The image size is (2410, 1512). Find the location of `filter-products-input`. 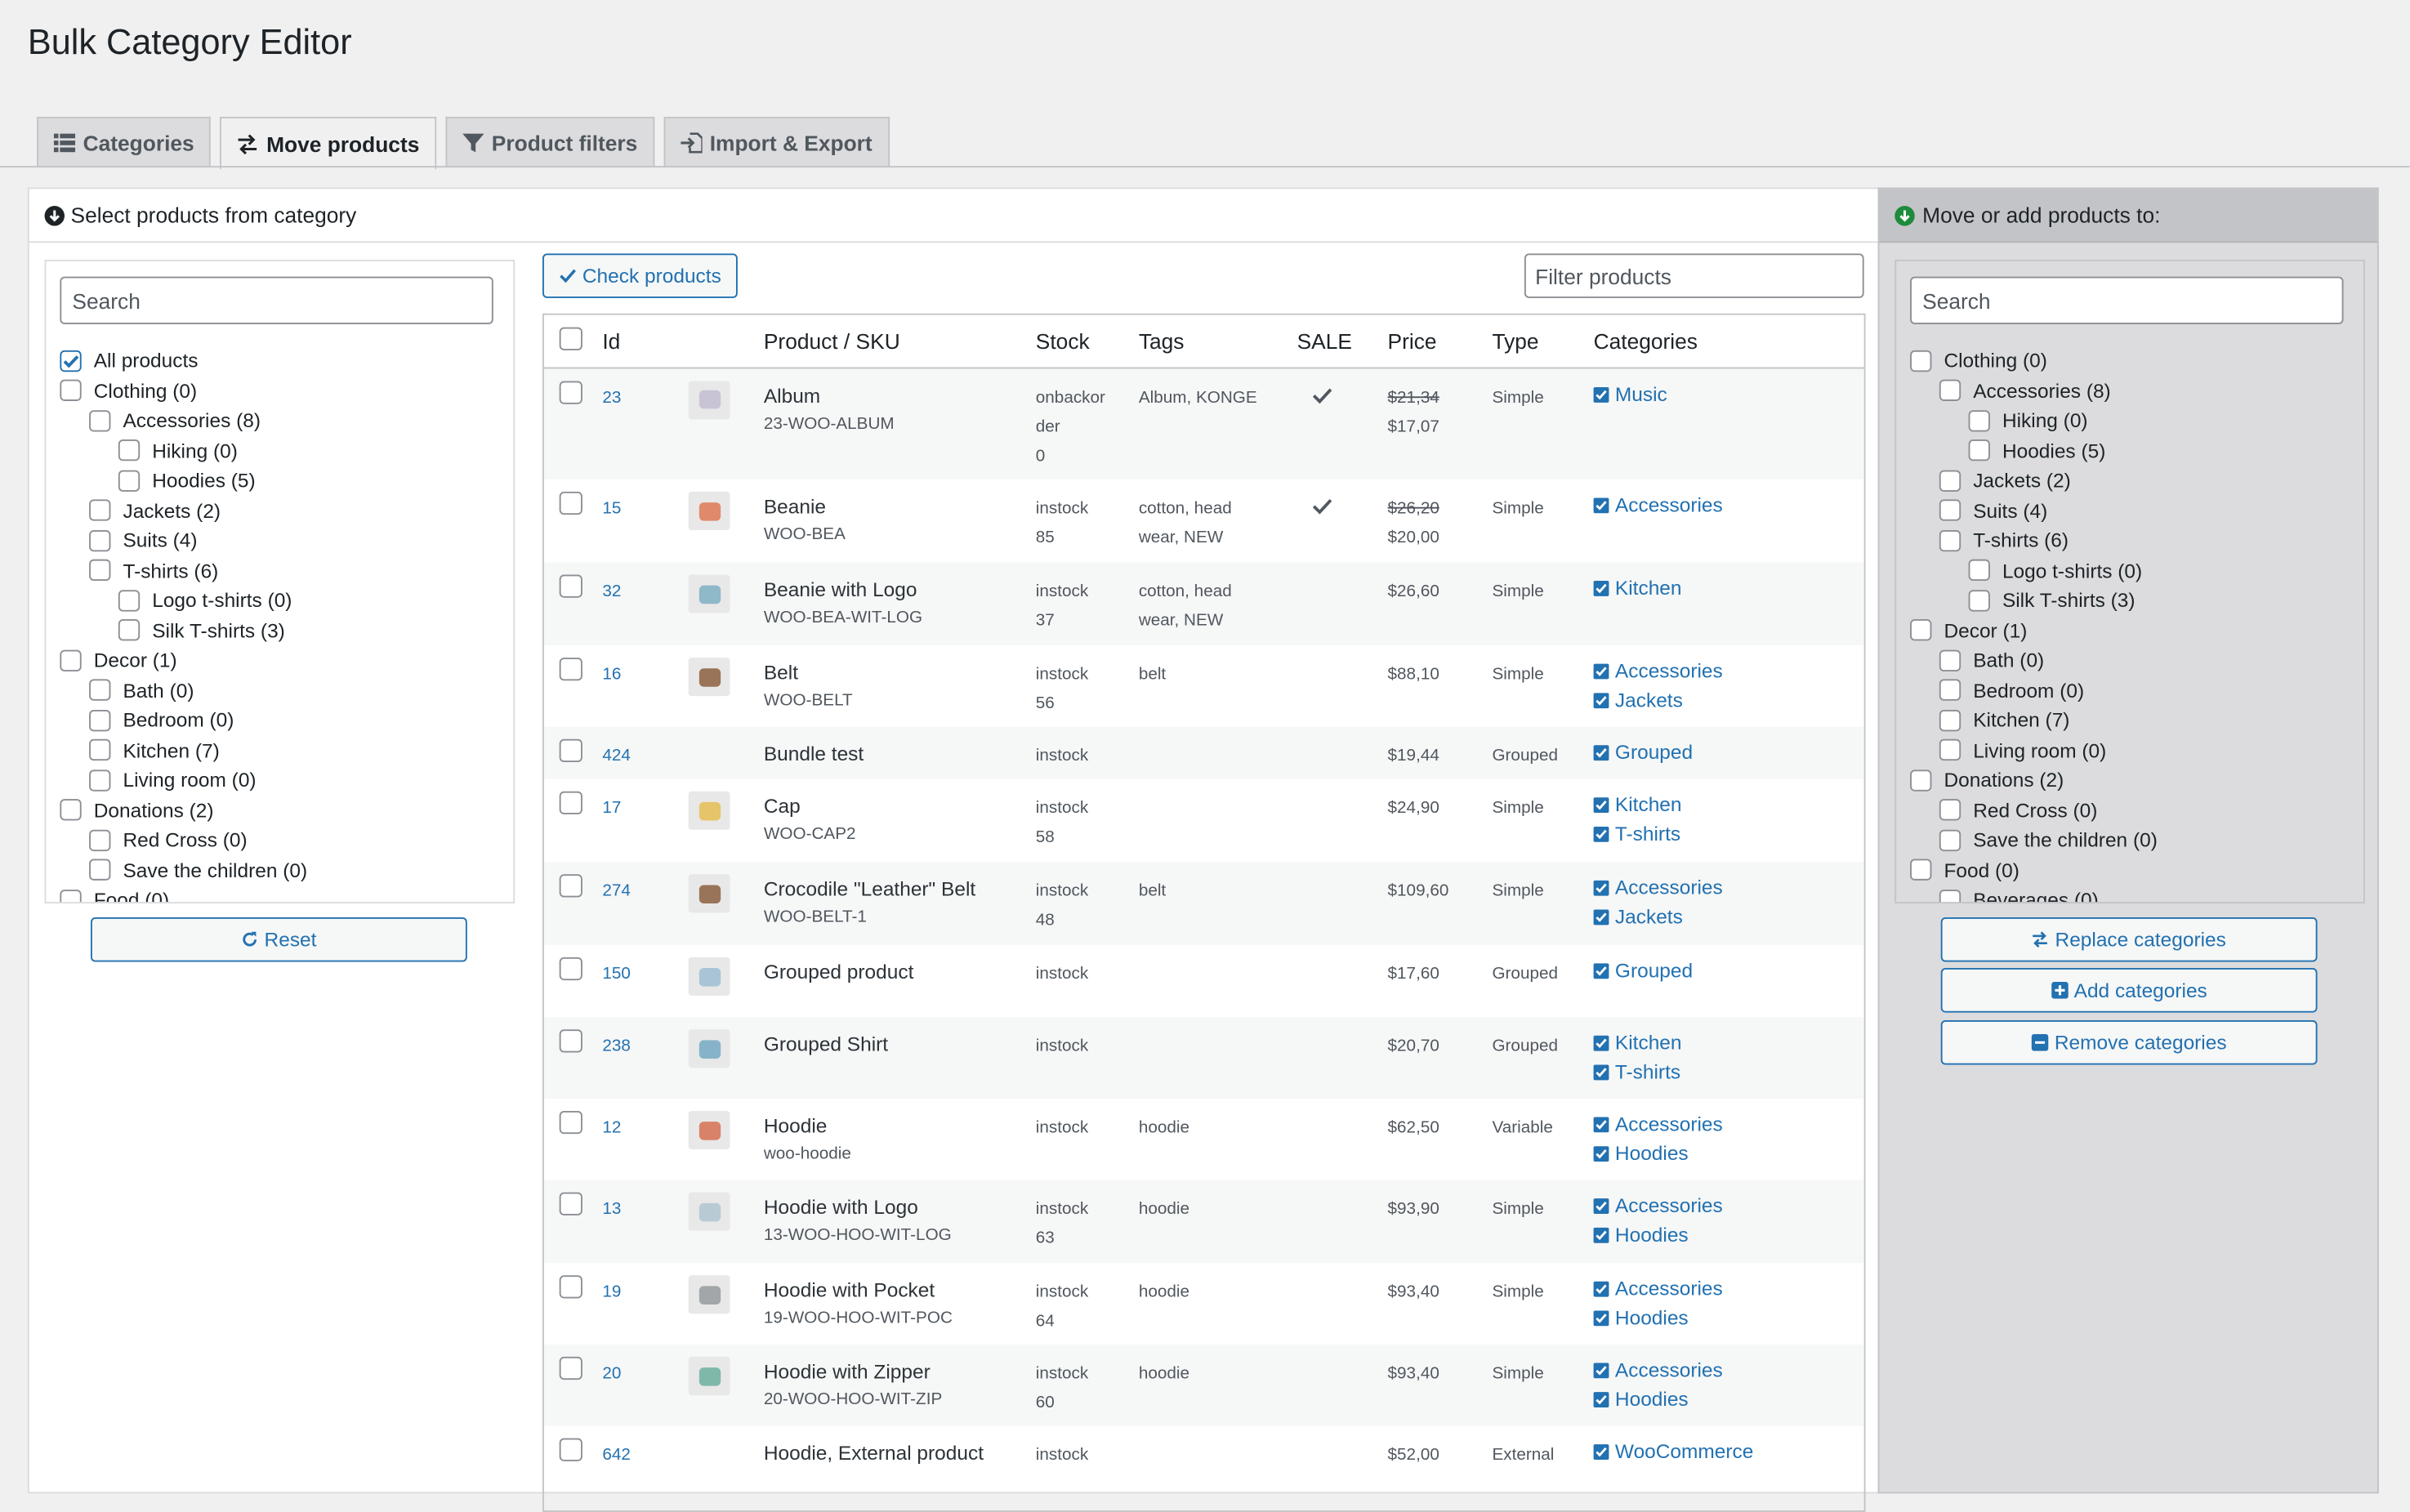

filter-products-input is located at coordinates (1694, 275).